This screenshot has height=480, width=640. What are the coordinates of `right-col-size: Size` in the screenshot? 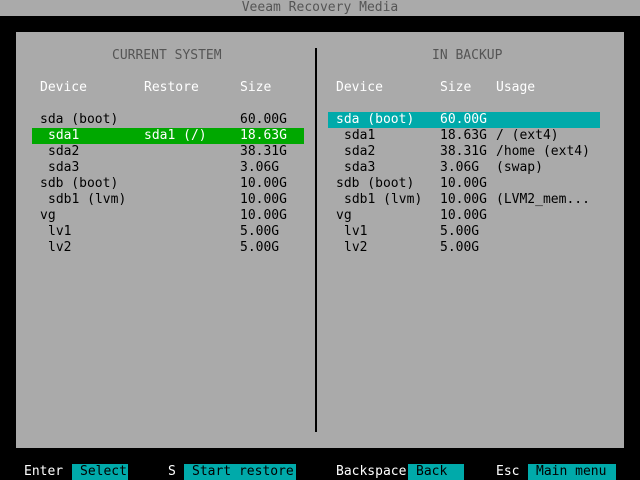 It's located at (456, 87).